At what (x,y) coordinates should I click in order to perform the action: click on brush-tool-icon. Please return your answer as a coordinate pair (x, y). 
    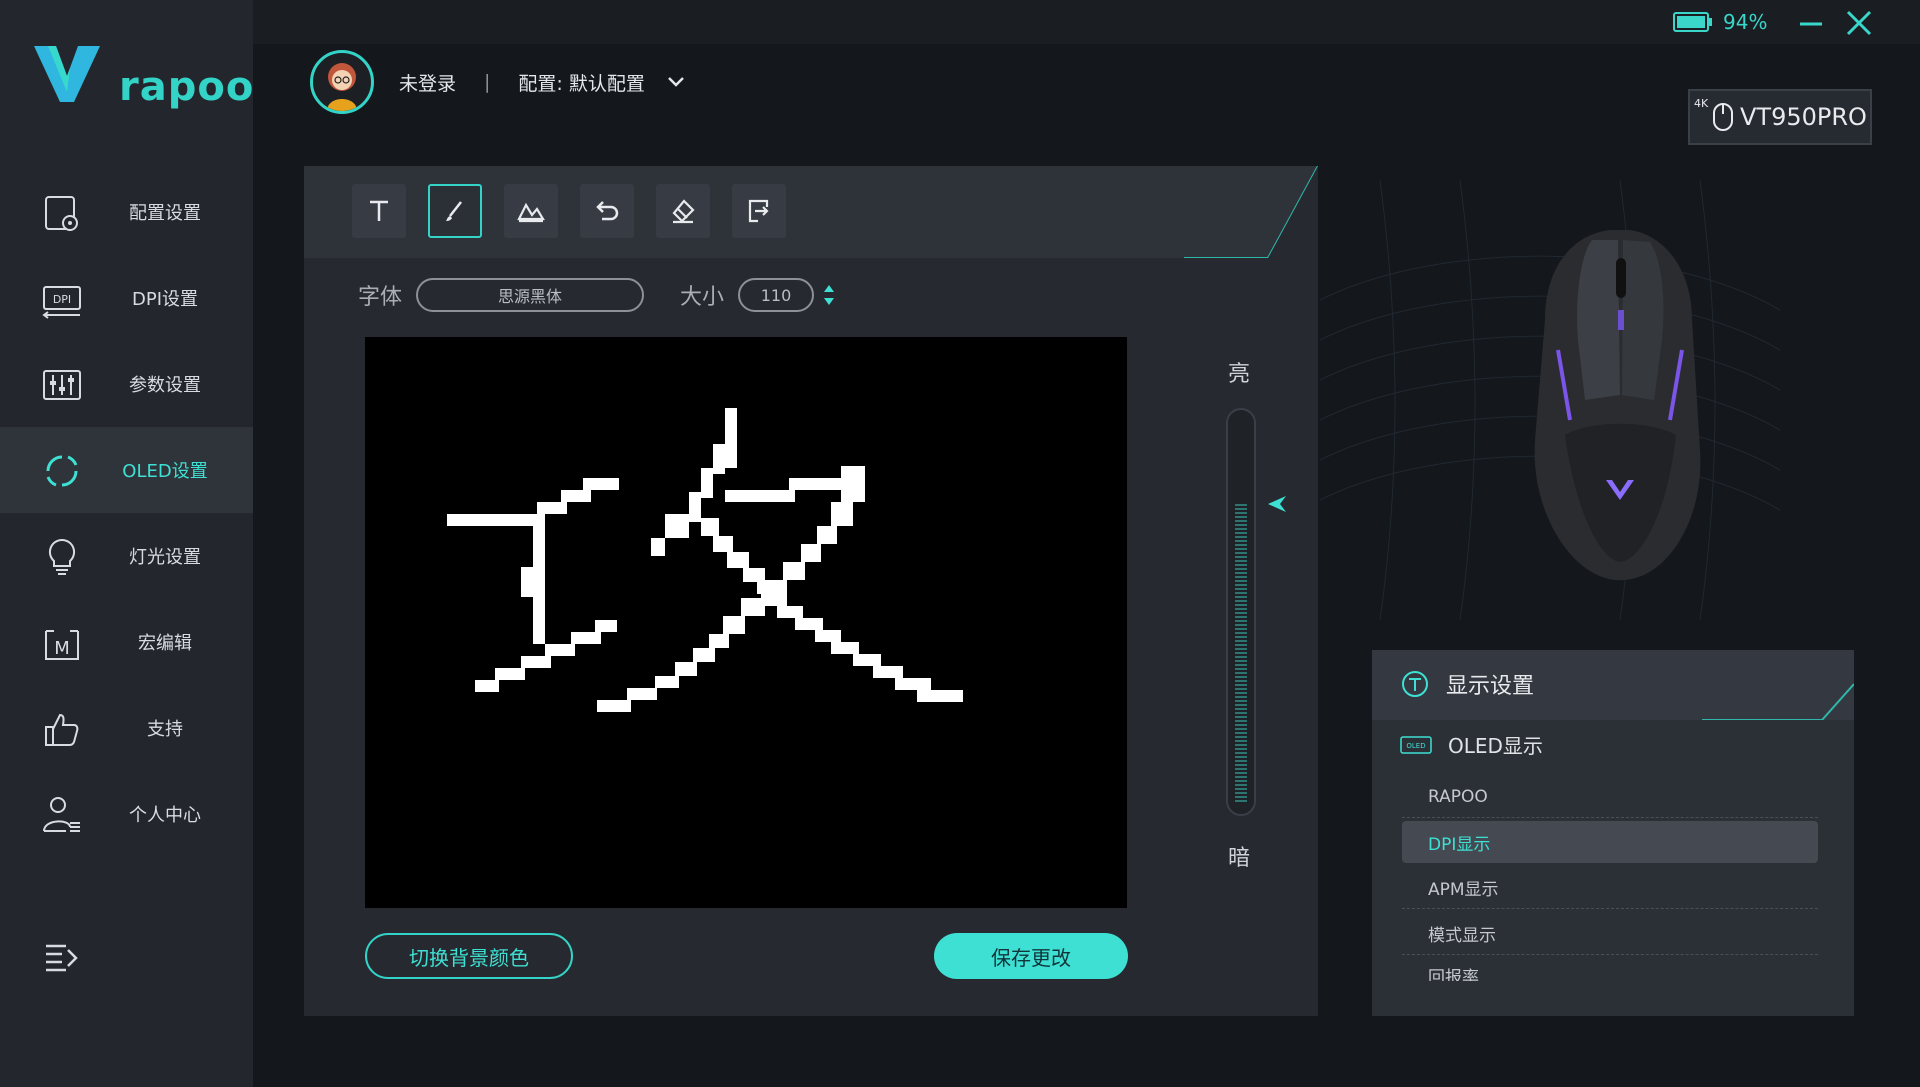
    Looking at the image, I should click on (454, 211).